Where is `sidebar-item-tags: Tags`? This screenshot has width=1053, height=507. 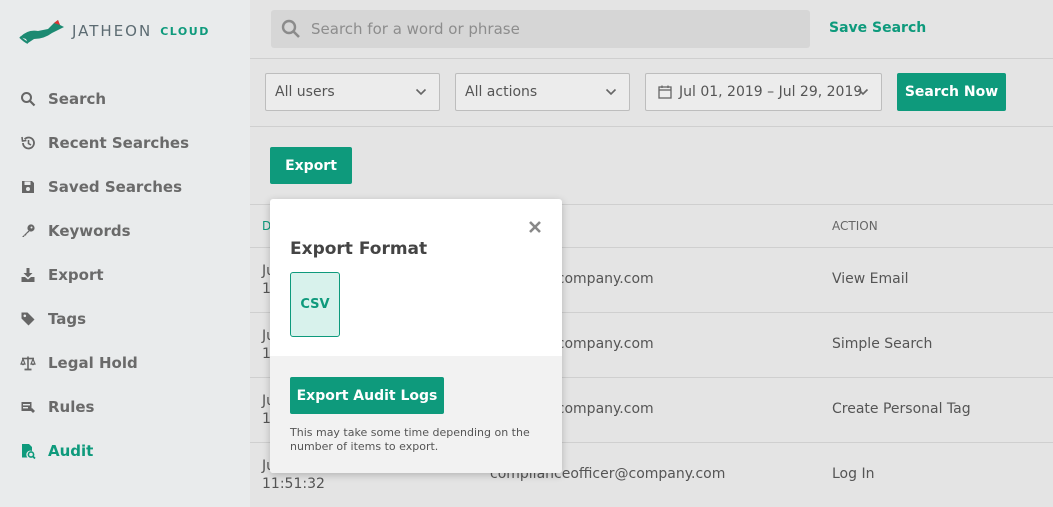 sidebar-item-tags: Tags is located at coordinates (125, 319).